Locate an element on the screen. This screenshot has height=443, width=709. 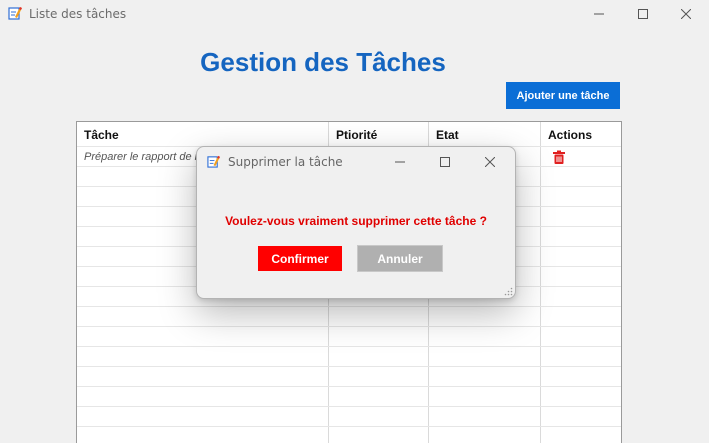
dialog-close-button is located at coordinates (490, 162).